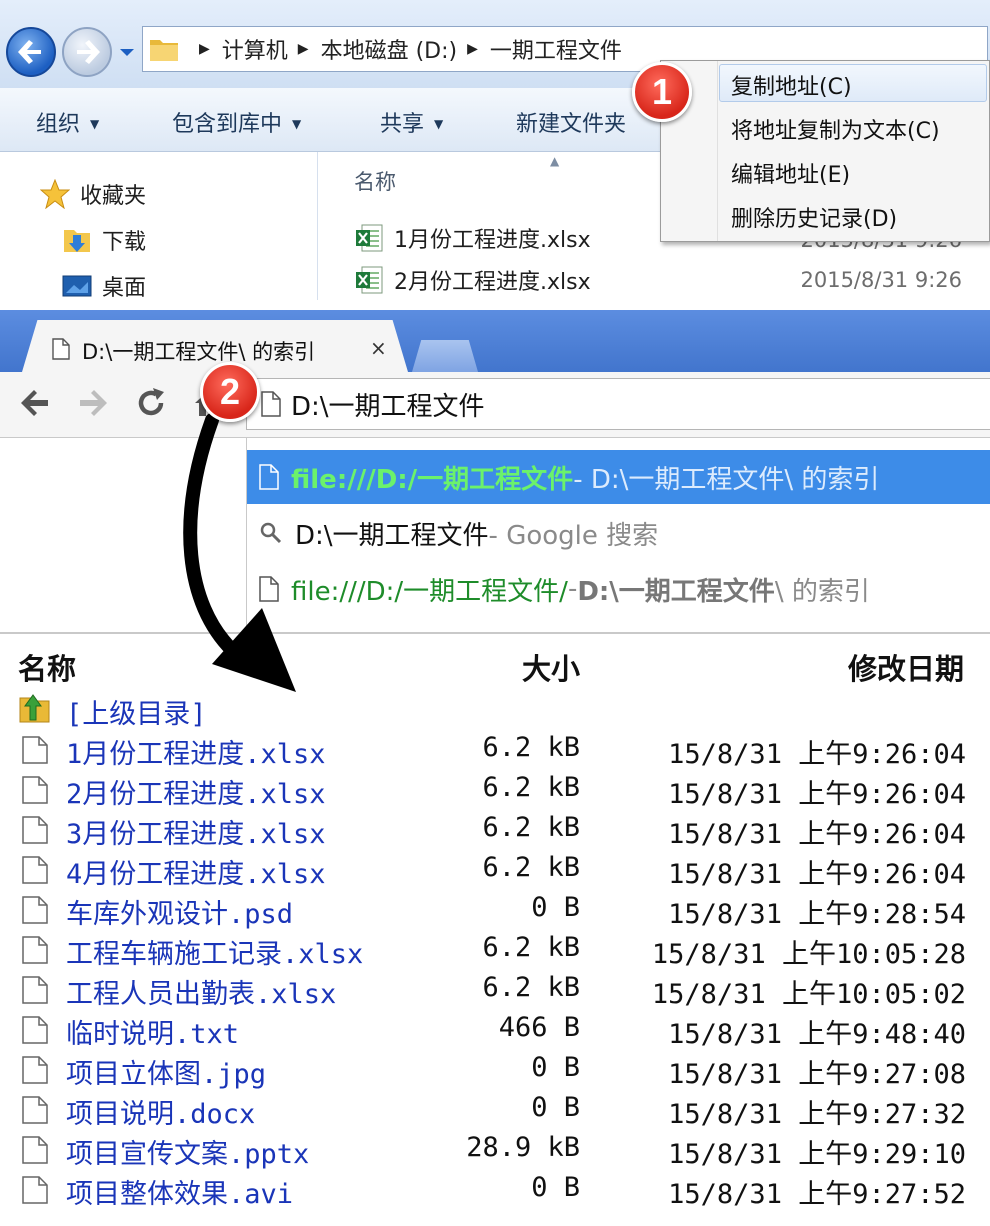  Describe the element at coordinates (495, 1110) in the screenshot. I see `listing-row: 项目说明.docx 0 B 15/8/31 上午9:27:32` at that location.